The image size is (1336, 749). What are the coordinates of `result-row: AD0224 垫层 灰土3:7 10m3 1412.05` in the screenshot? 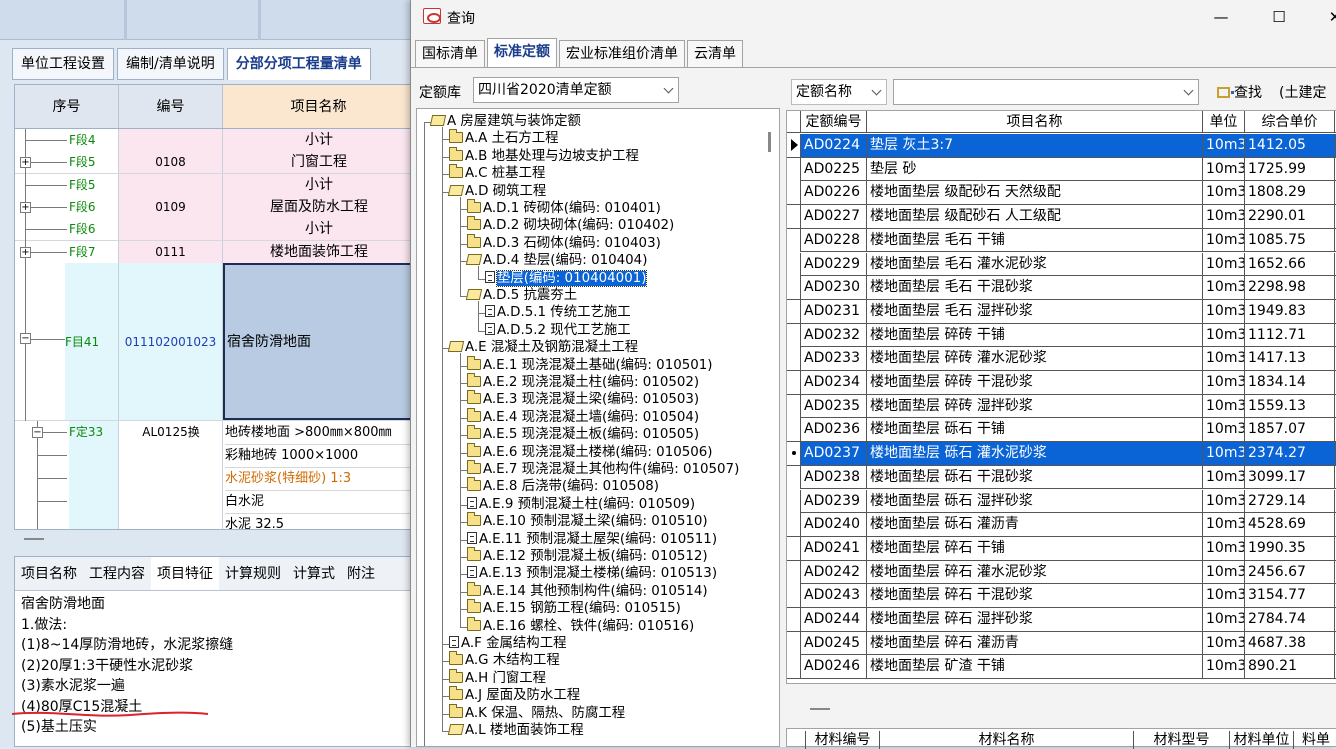 It's located at (1061, 146).